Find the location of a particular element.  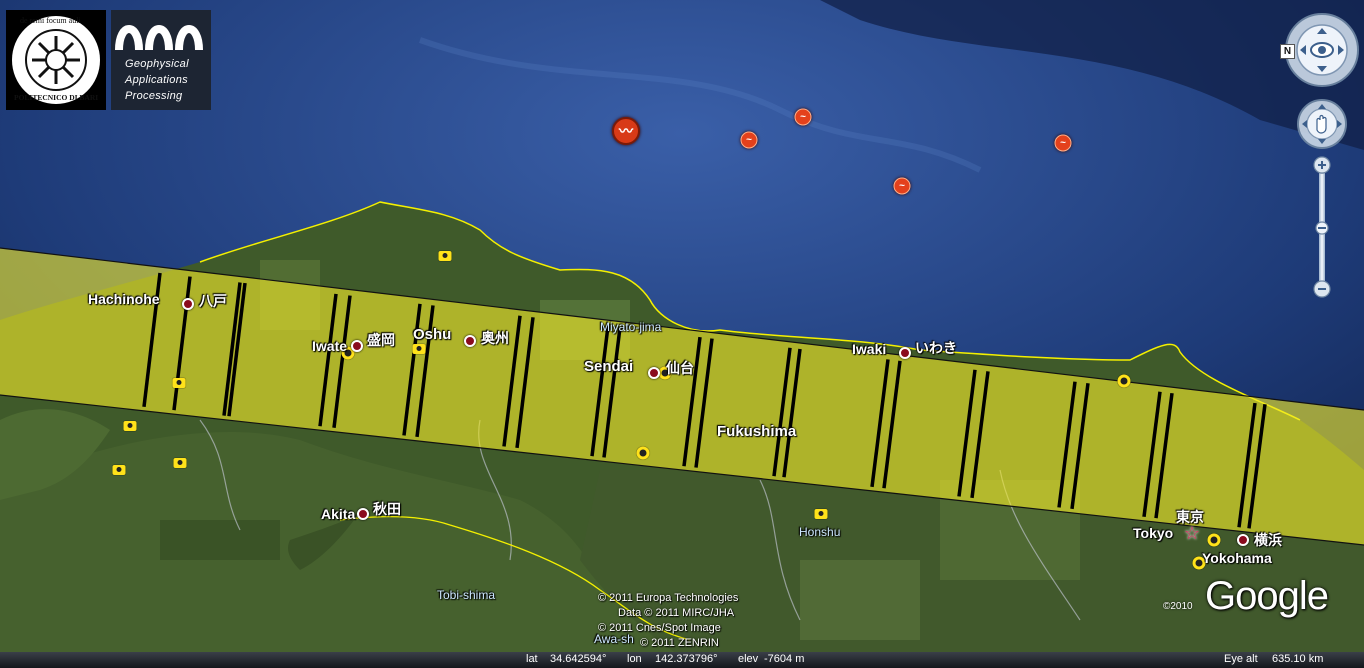

city-label-tokyo-jp: 東京 is located at coordinates (1190, 517).